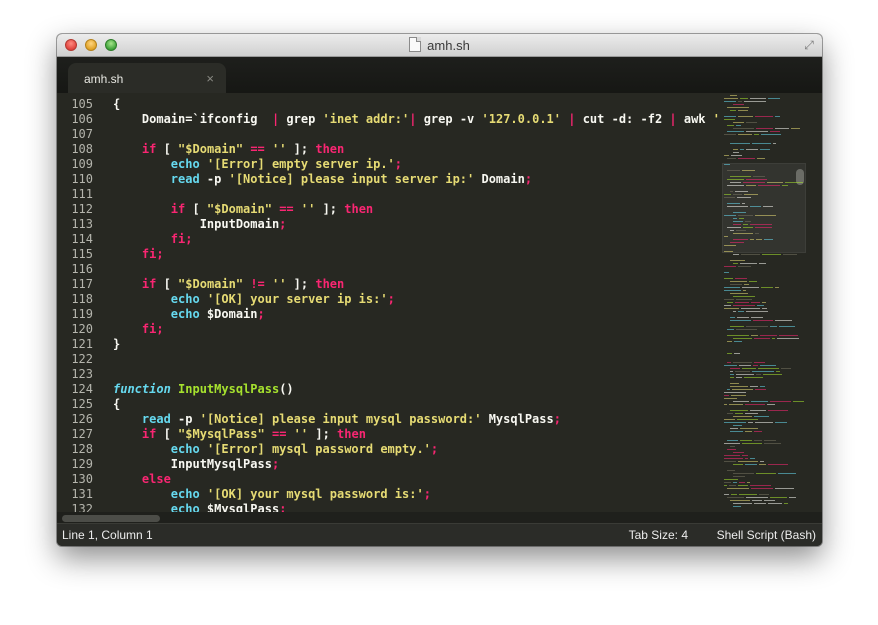 This screenshot has width=878, height=625. What do you see at coordinates (448, 45) in the screenshot?
I see `window-title: amh.sh` at bounding box center [448, 45].